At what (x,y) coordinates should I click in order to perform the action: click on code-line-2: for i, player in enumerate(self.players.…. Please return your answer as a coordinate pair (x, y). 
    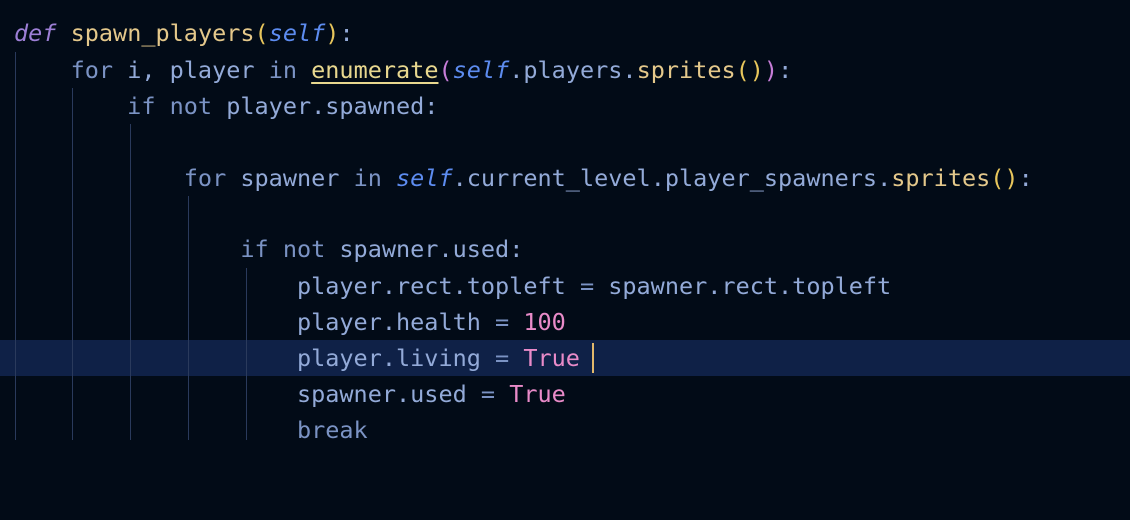
    Looking at the image, I should click on (565, 70).